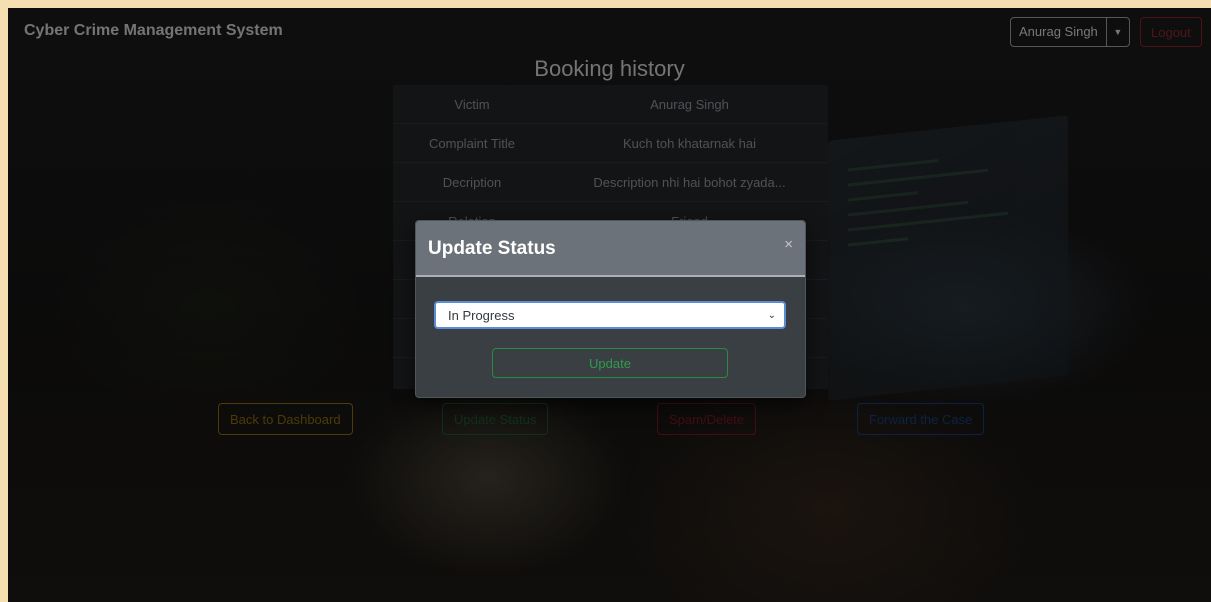  I want to click on chevron-down-icon: ⌄, so click(771, 315).